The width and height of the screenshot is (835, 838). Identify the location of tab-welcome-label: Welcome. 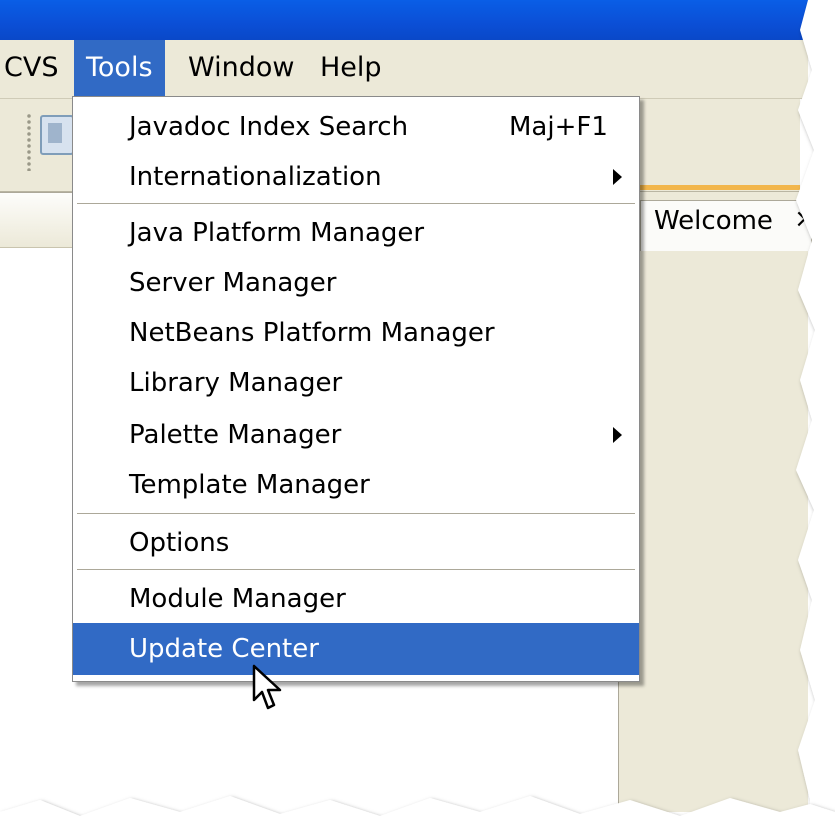
(713, 221).